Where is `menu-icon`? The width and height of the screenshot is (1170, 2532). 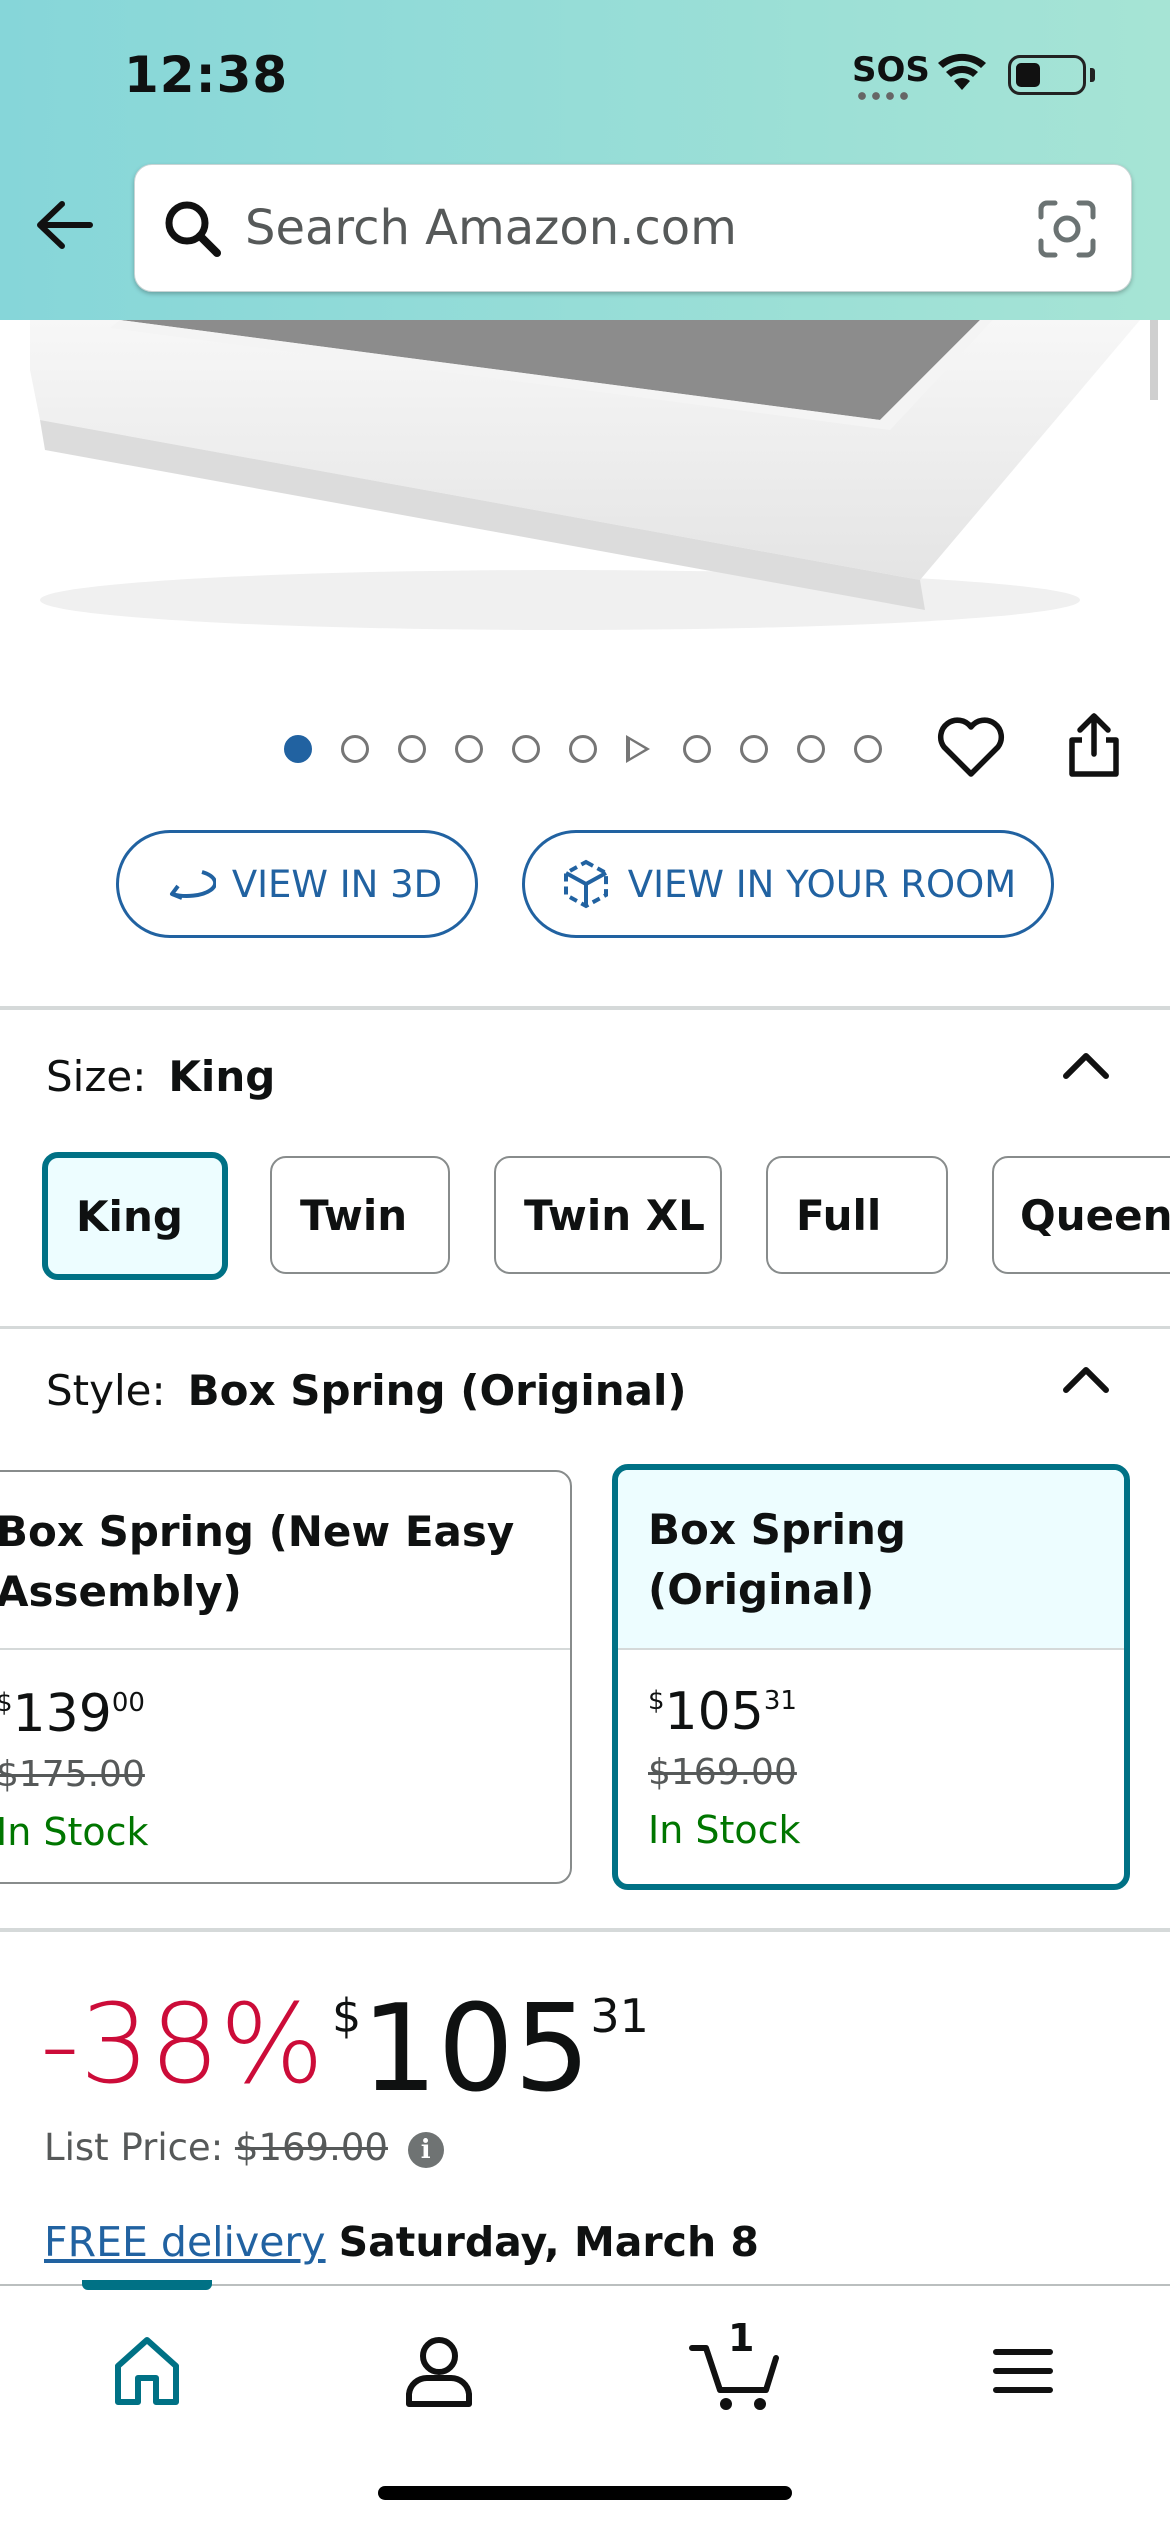 menu-icon is located at coordinates (1023, 2371).